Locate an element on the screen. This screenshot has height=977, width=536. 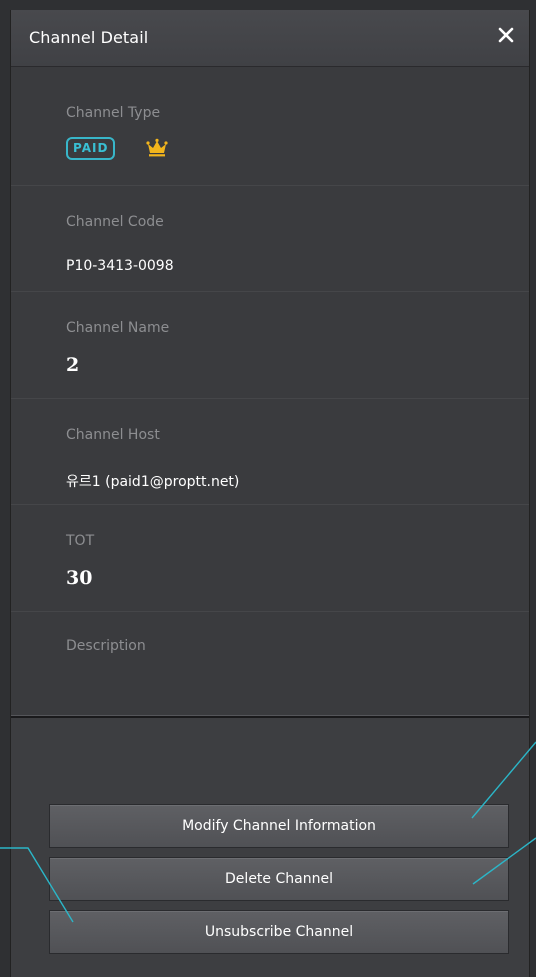
field-channel-code: Channel Code P10-3413-0098 is located at coordinates (270, 239).